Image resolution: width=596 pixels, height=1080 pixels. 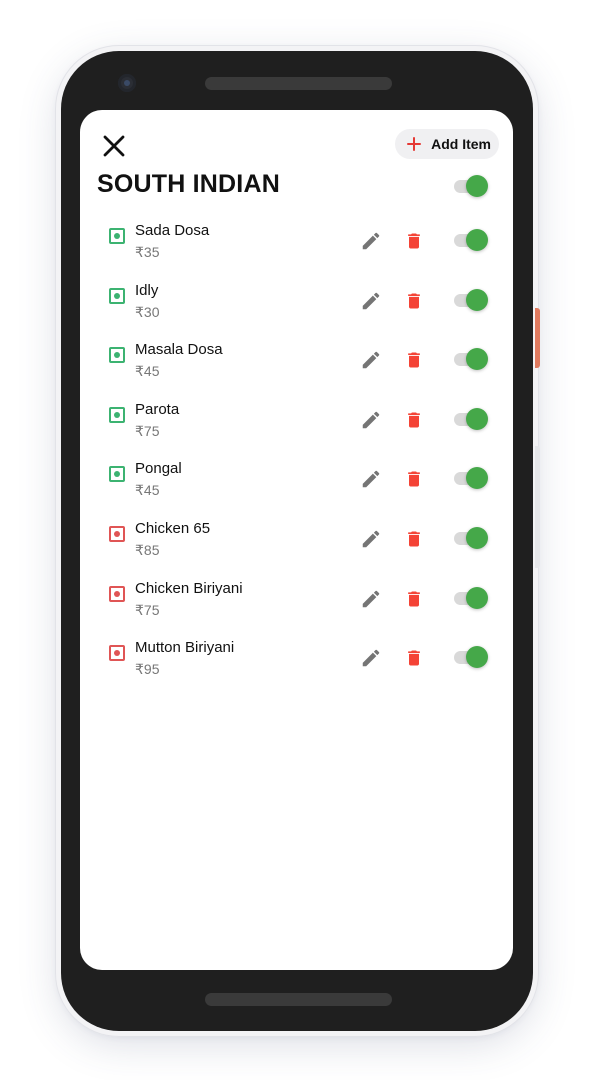 What do you see at coordinates (477, 186) in the screenshot?
I see `toggle-knob` at bounding box center [477, 186].